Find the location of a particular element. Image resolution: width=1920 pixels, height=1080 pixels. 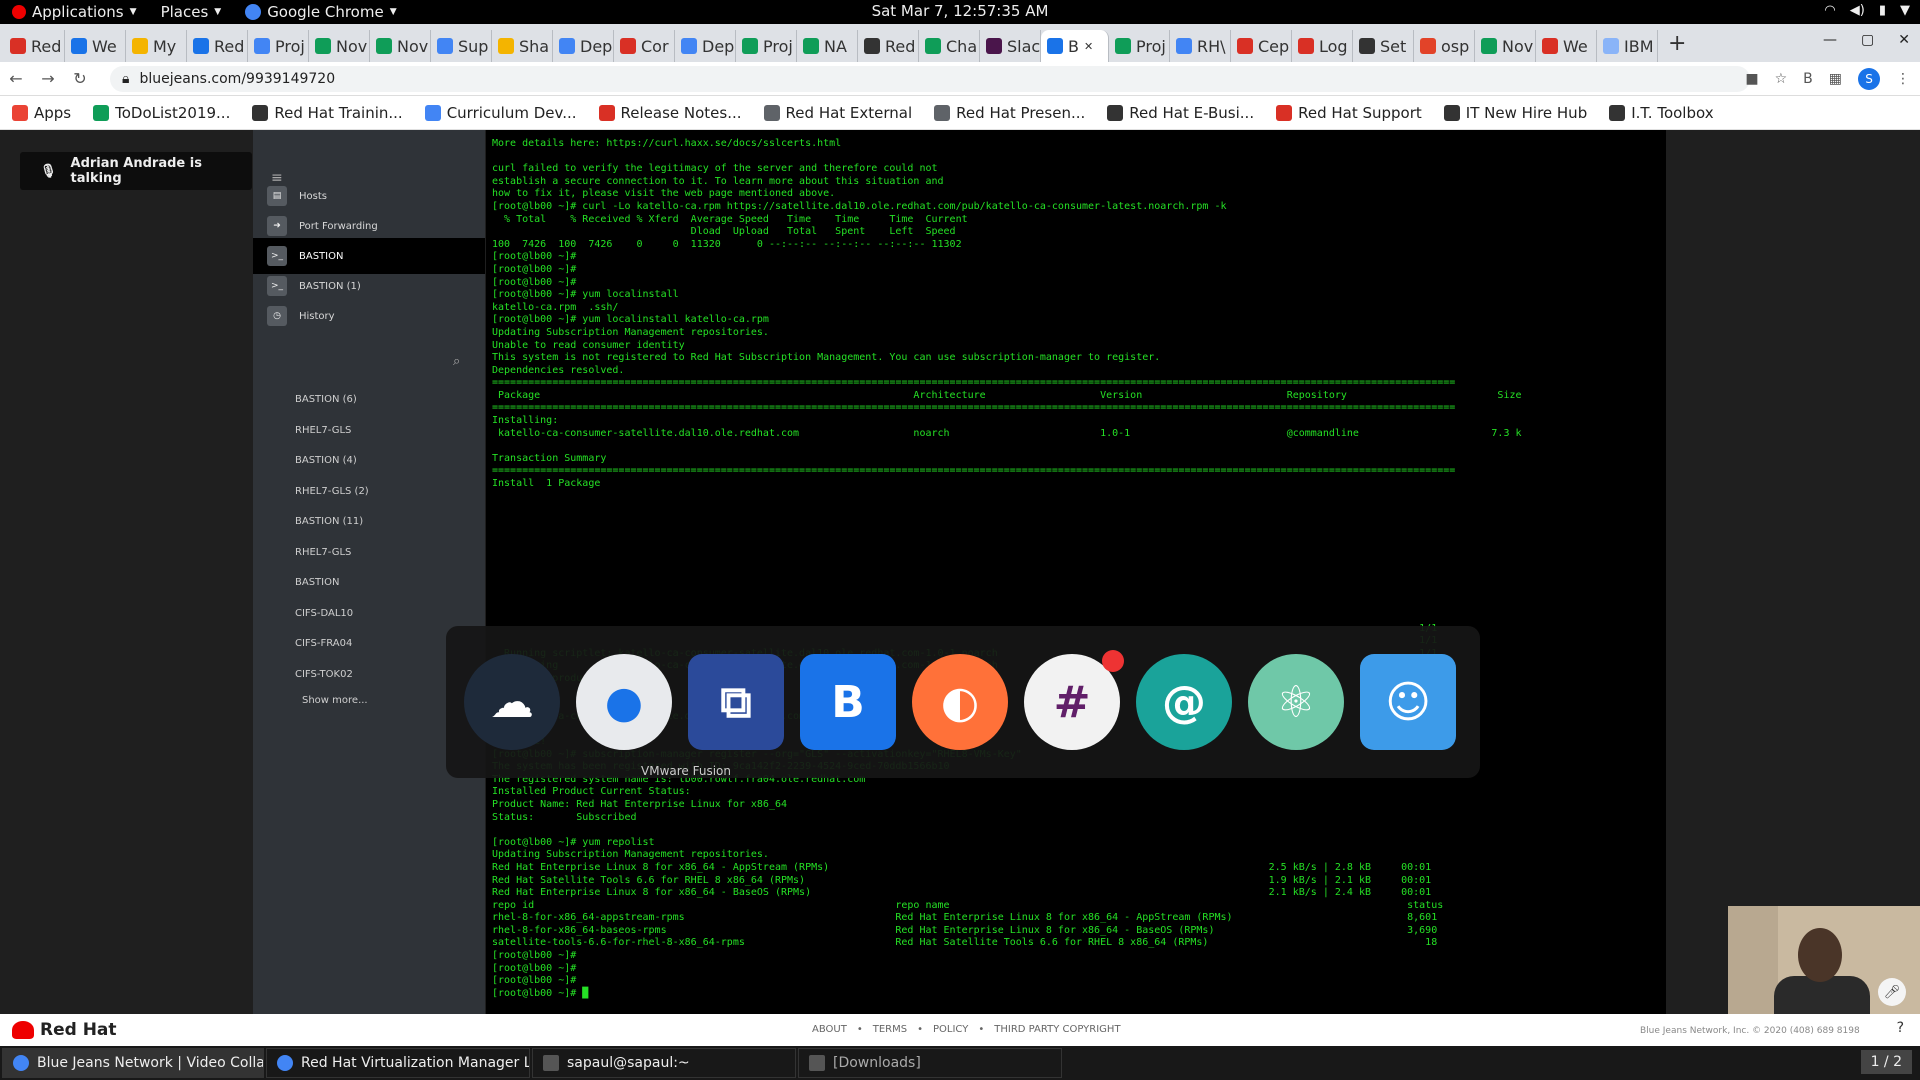

system-tray: ◠ ◀) ▮ ▼ is located at coordinates (1867, 10).